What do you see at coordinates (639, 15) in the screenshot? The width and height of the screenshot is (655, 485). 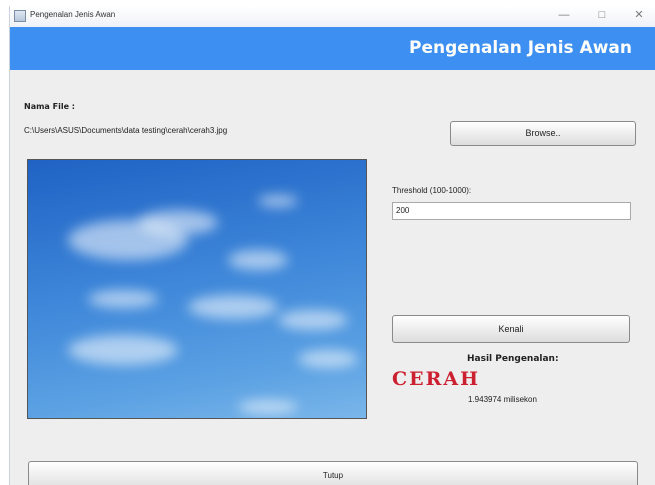 I see `close-window-button: ✕` at bounding box center [639, 15].